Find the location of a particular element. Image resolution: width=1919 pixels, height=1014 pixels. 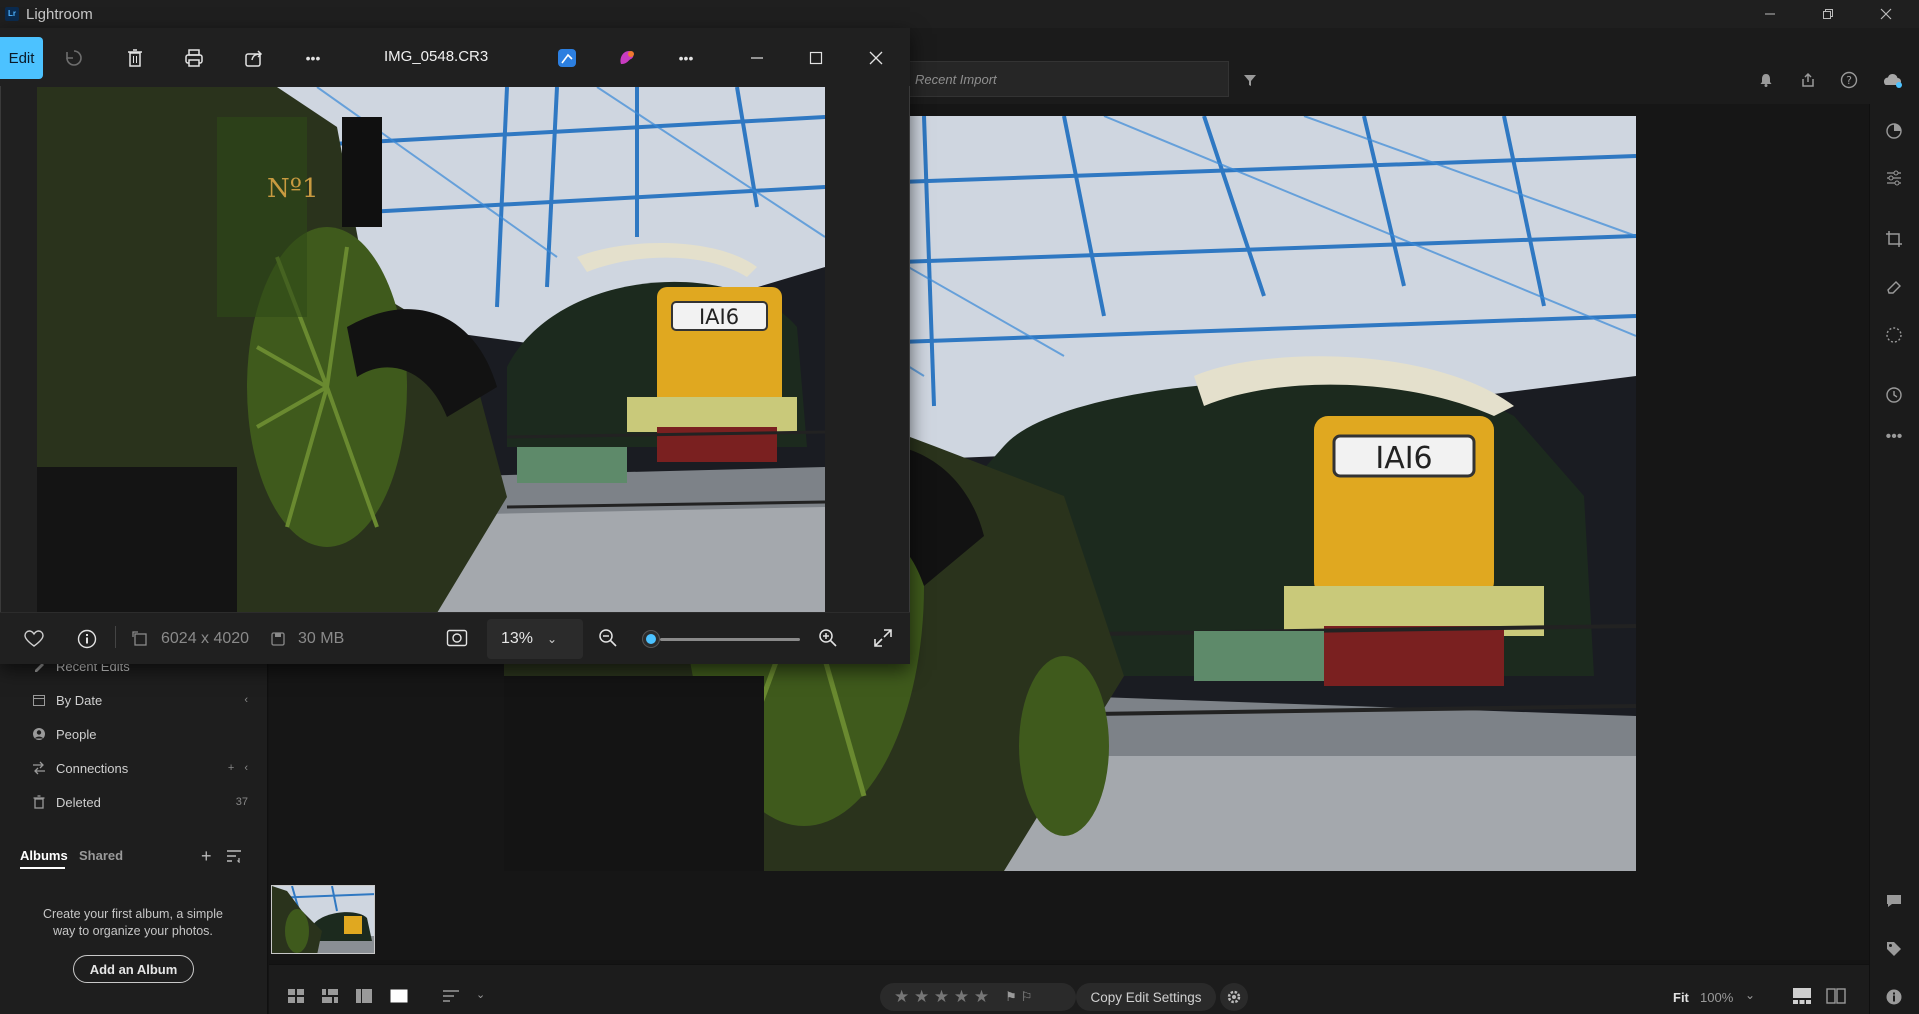

lightroom-logo: Lr is located at coordinates (12, 14).